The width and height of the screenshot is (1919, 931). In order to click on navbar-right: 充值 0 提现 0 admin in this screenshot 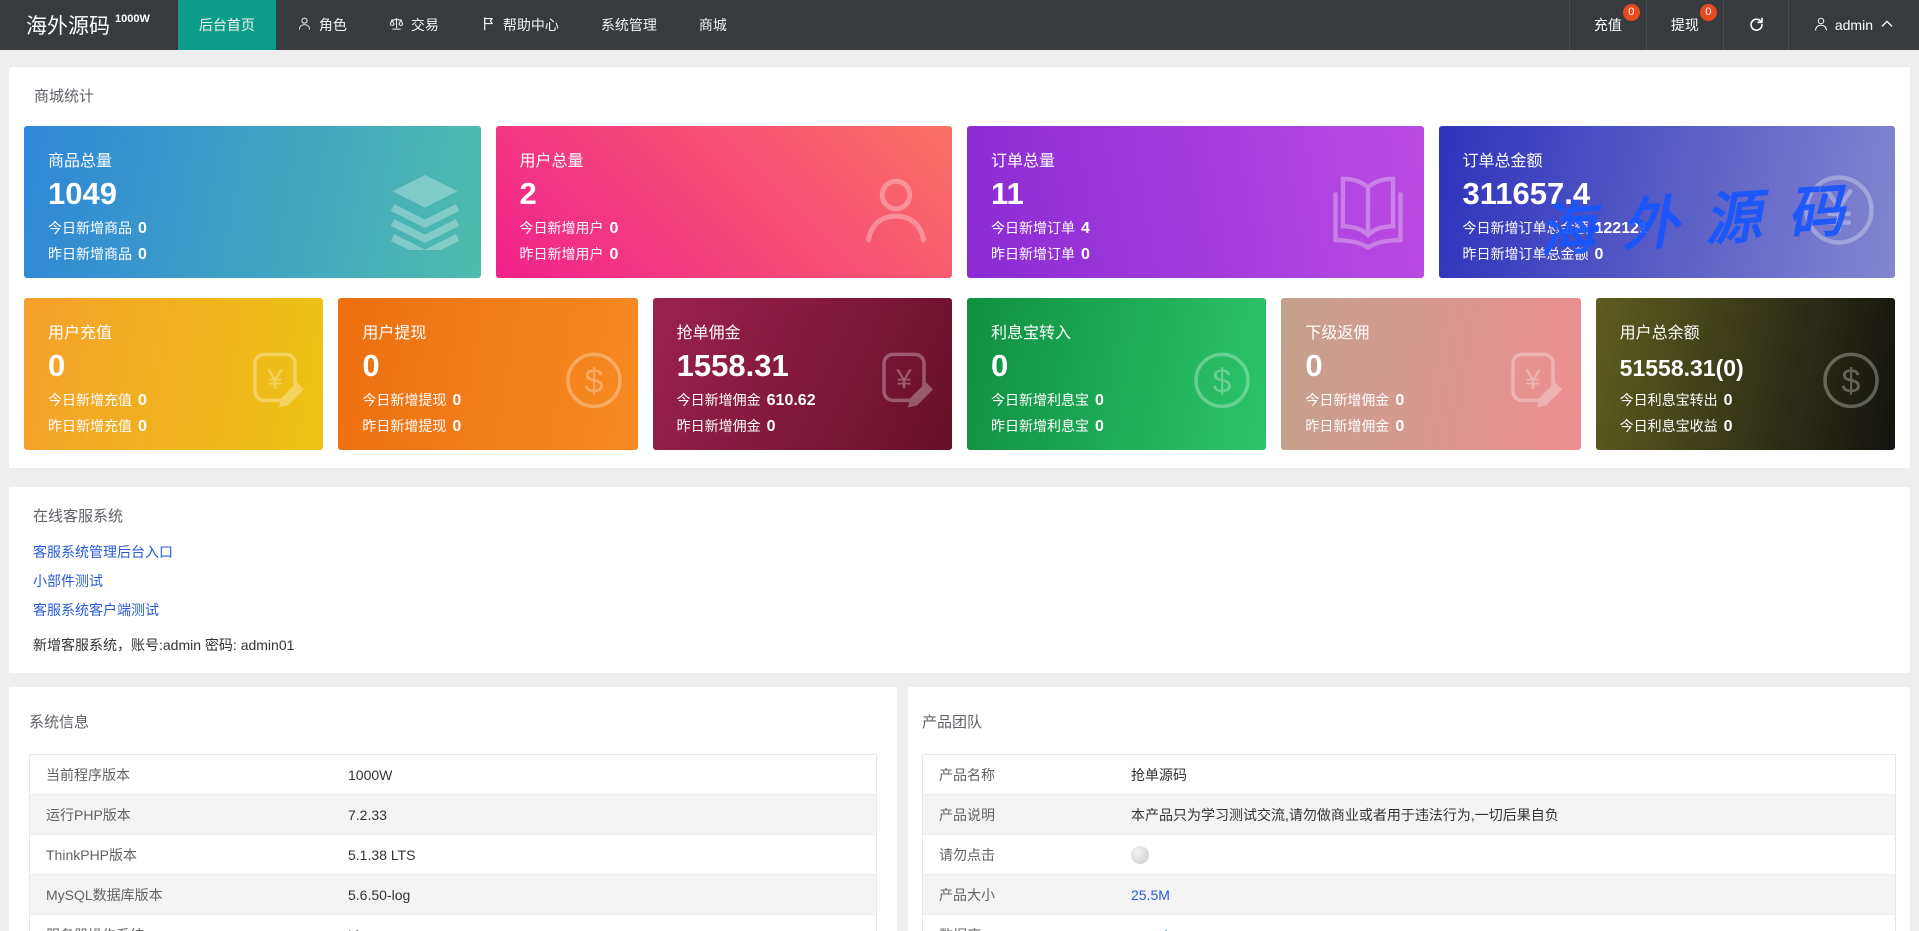, I will do `click(1743, 25)`.